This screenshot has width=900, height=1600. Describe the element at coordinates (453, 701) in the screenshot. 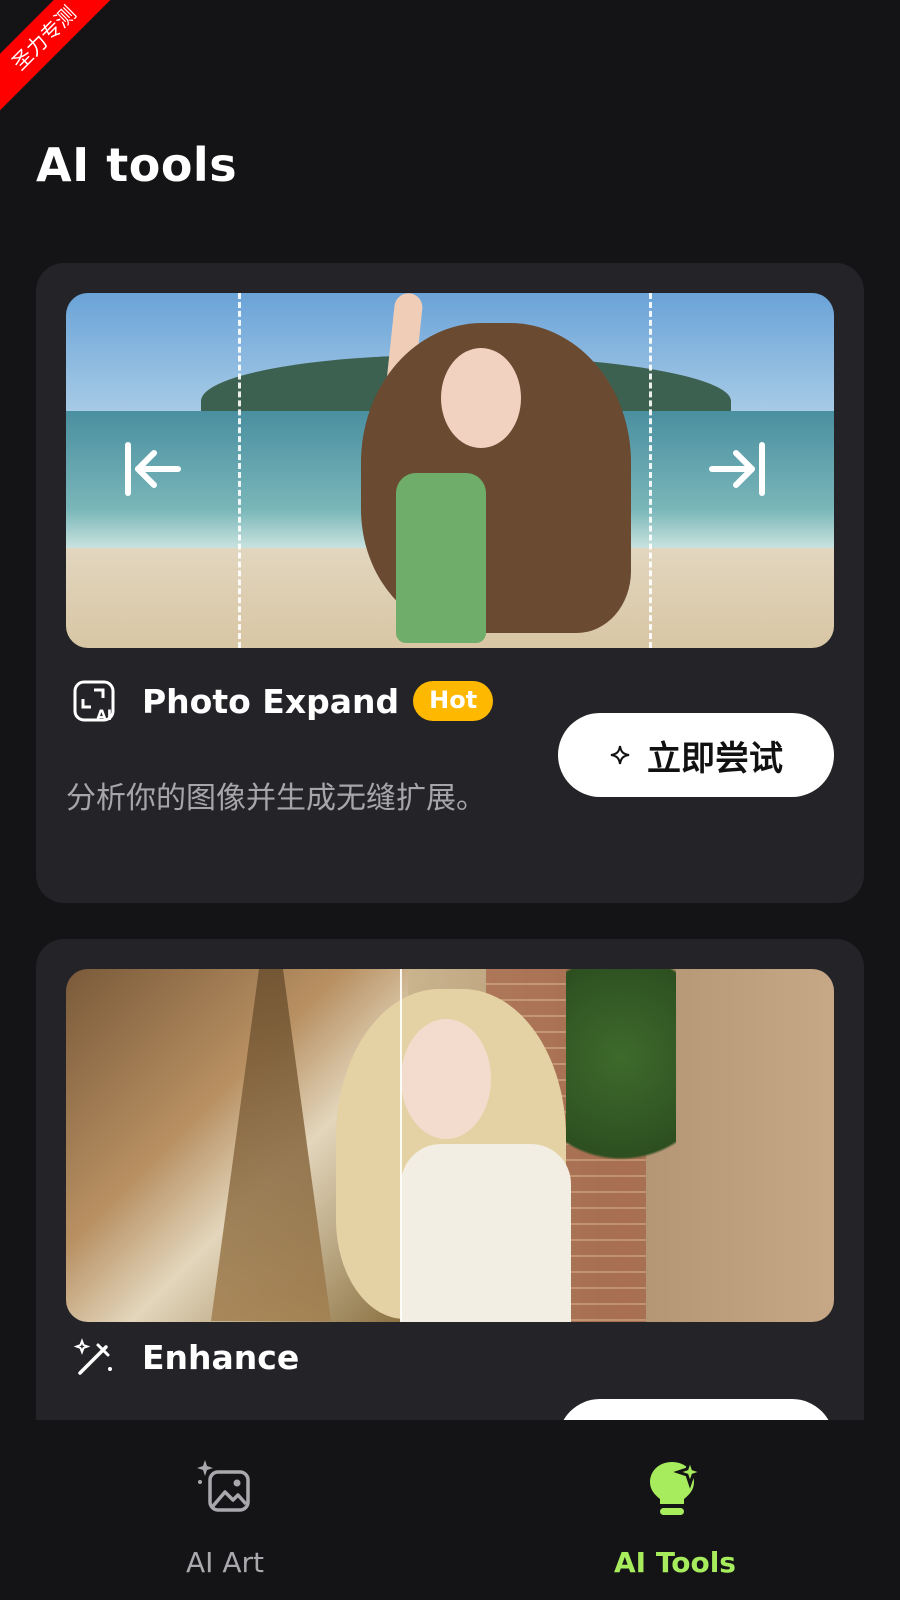

I see `hot-badge: Hot` at that location.